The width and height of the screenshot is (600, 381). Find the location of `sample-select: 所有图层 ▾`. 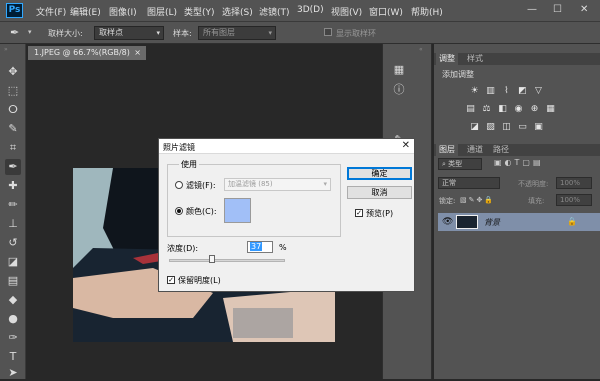

sample-select: 所有图层 ▾ is located at coordinates (237, 33).